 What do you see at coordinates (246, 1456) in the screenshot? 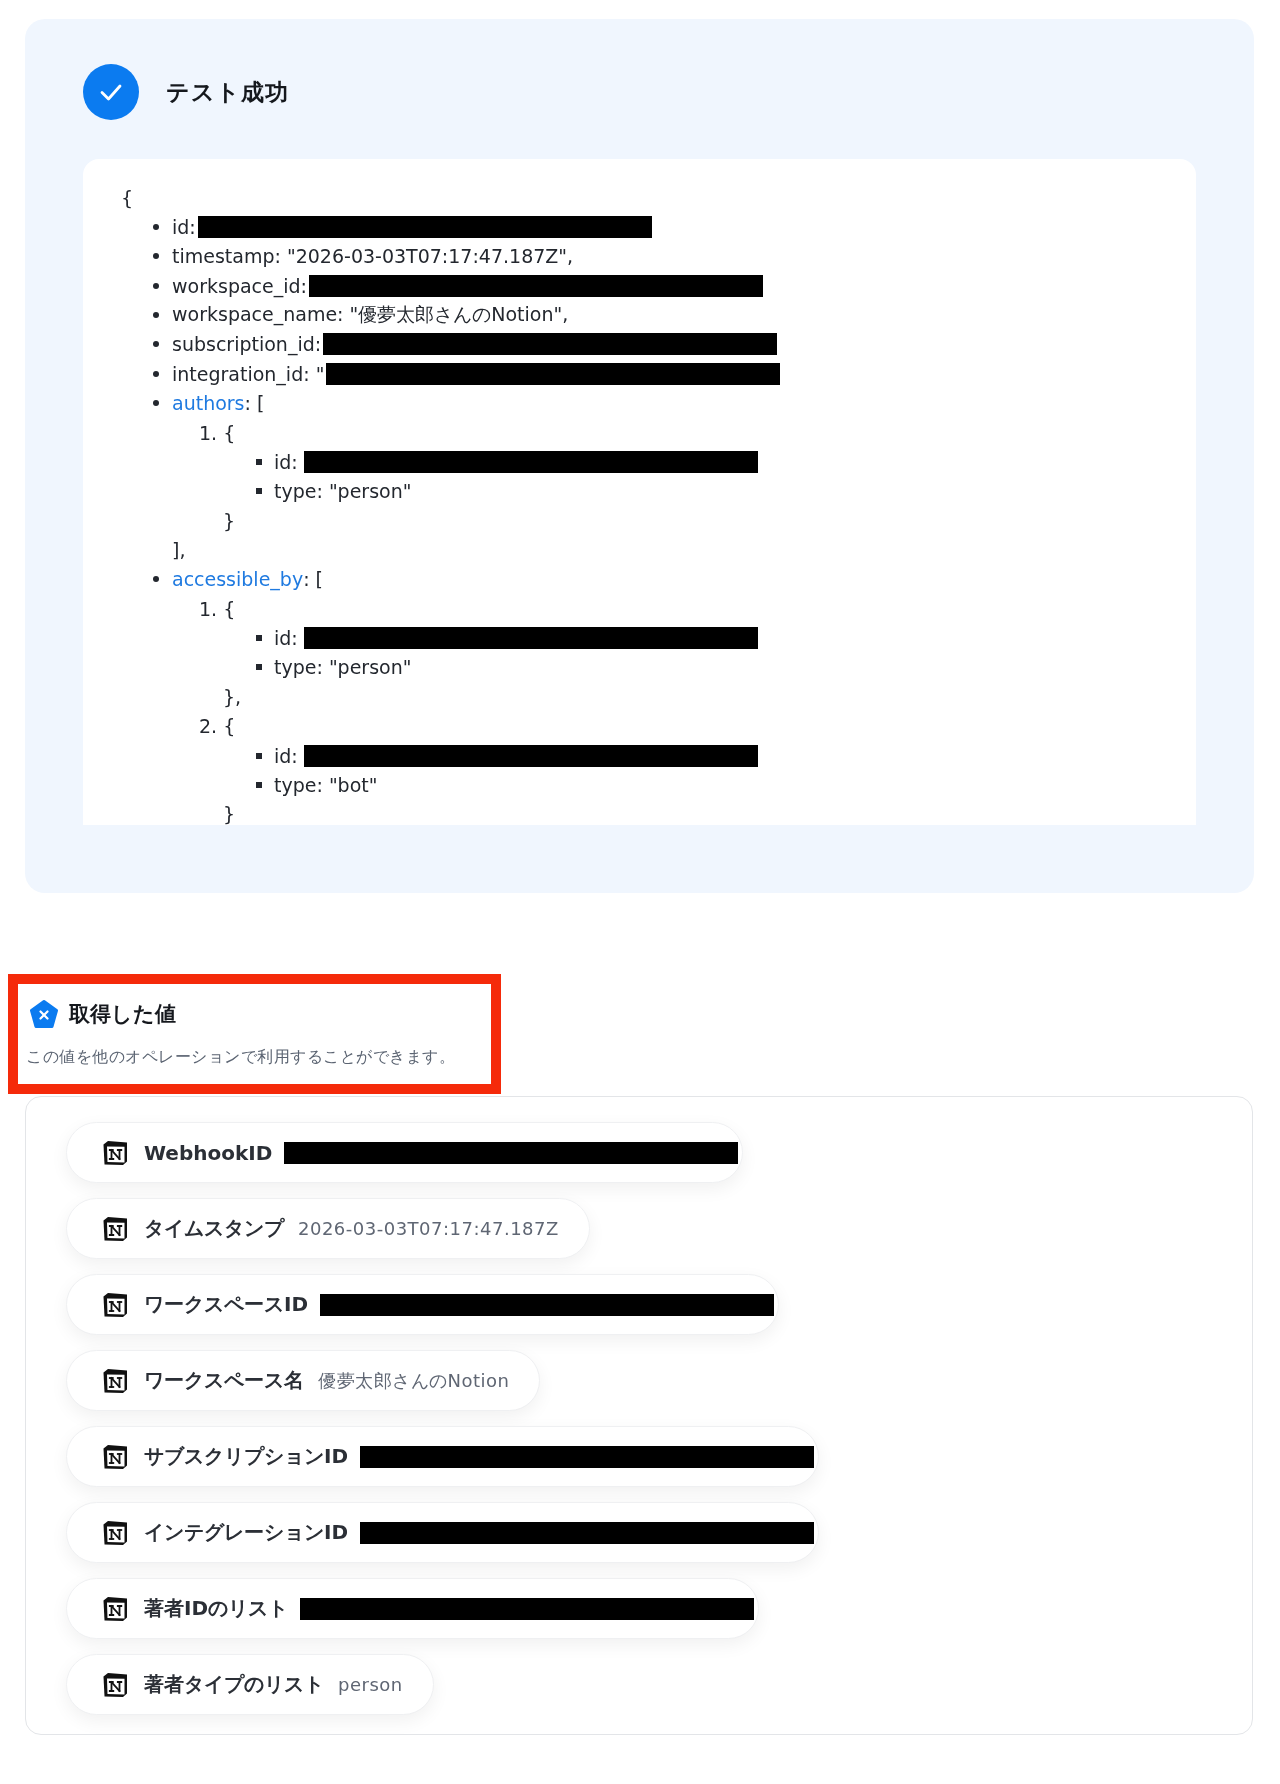
I see `value-label: サブスクリプションID` at bounding box center [246, 1456].